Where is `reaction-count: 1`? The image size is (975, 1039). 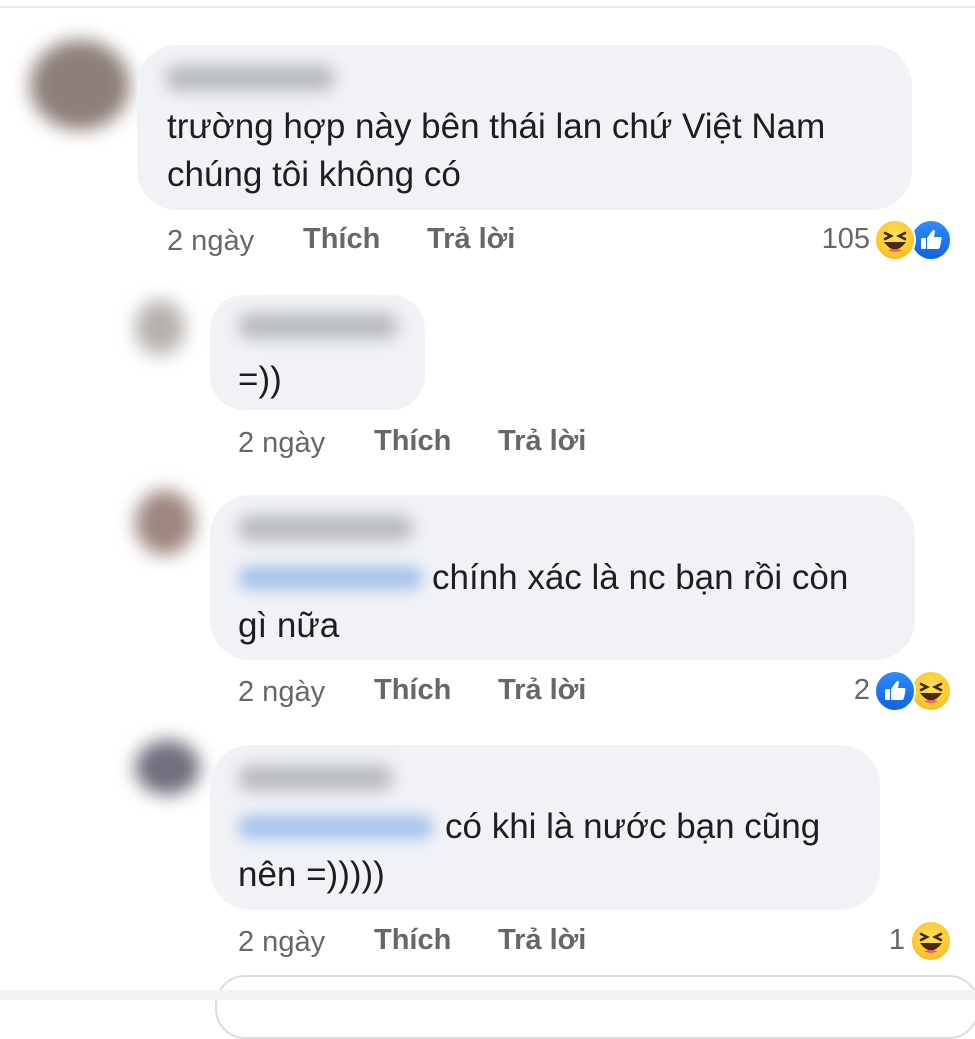 reaction-count: 1 is located at coordinates (882, 940).